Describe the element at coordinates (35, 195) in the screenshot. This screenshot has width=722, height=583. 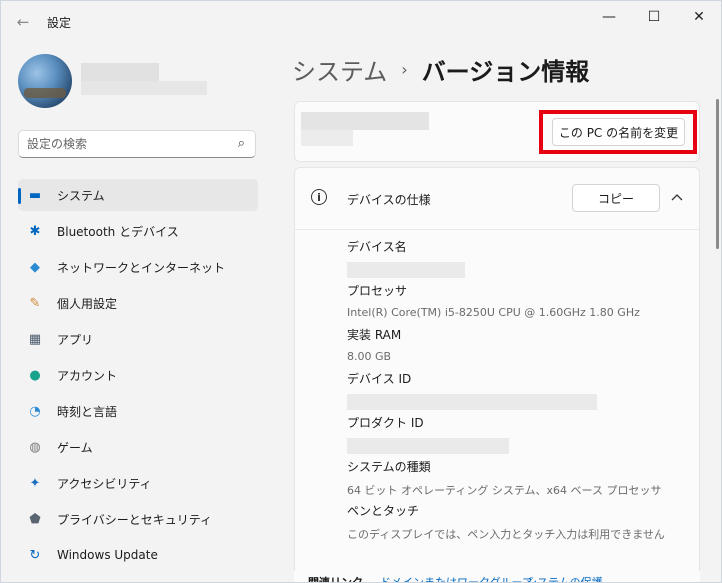
I see `monitor-icon: ▬` at that location.